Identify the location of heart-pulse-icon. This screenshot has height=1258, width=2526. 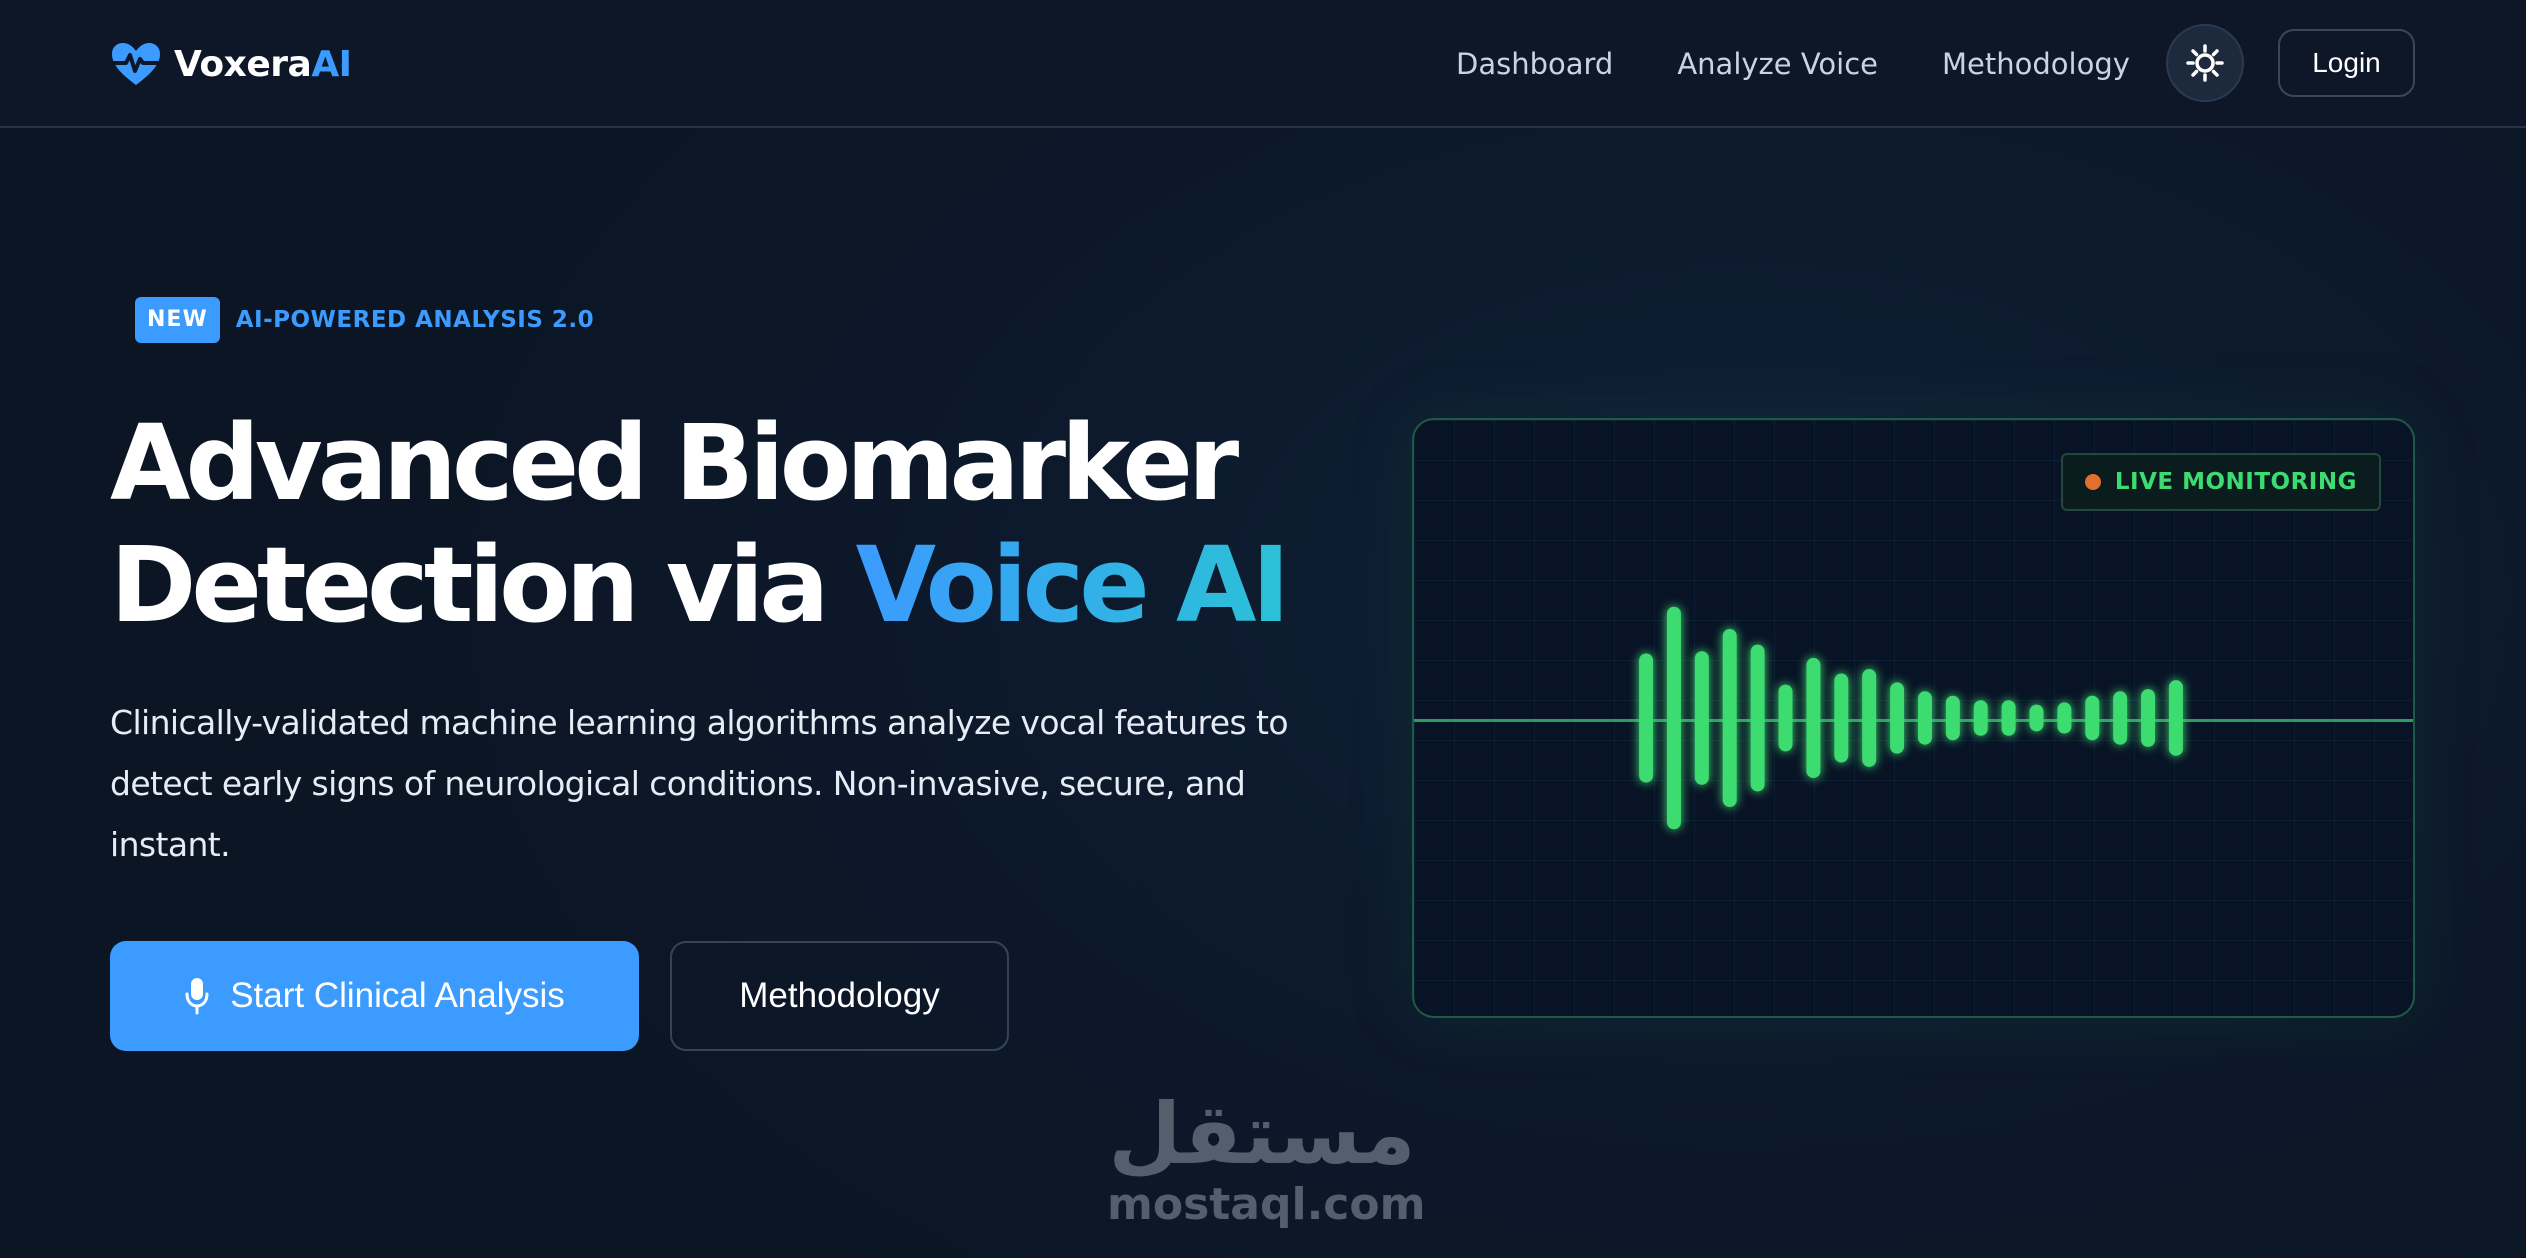
(136, 64).